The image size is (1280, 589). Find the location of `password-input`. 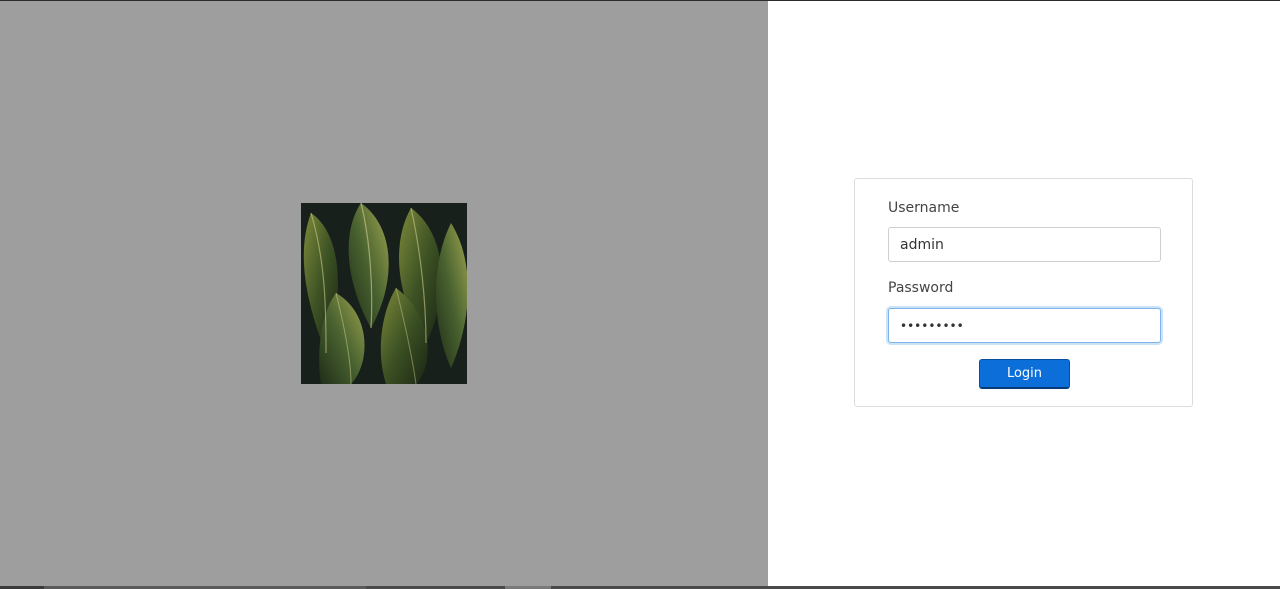

password-input is located at coordinates (1024, 325).